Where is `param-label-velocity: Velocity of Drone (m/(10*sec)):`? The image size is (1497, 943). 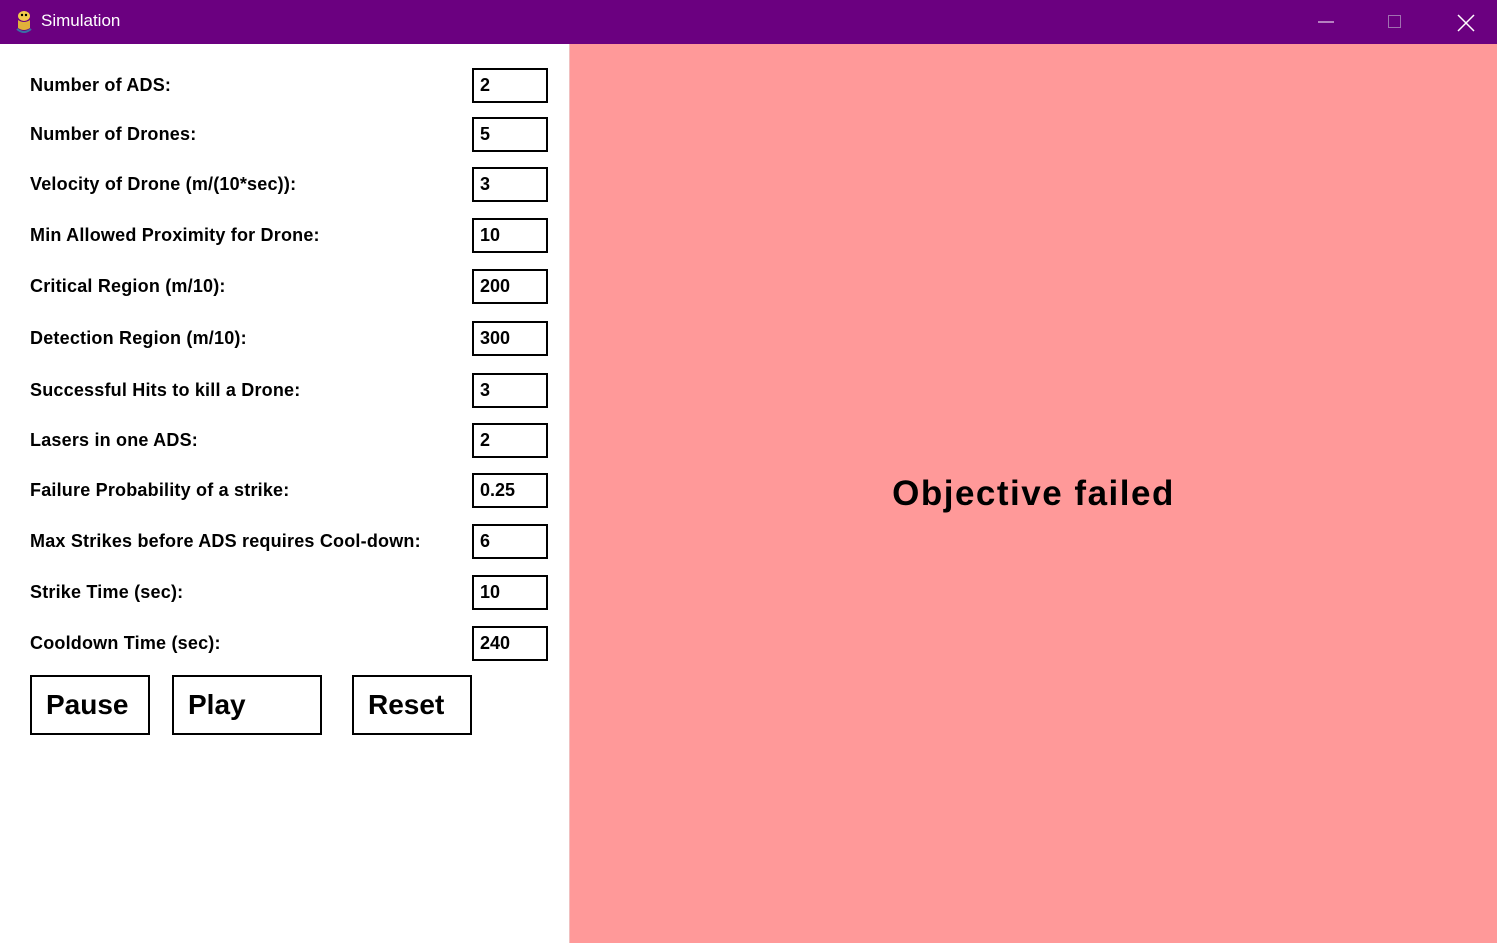 param-label-velocity: Velocity of Drone (m/(10*sec)): is located at coordinates (163, 184).